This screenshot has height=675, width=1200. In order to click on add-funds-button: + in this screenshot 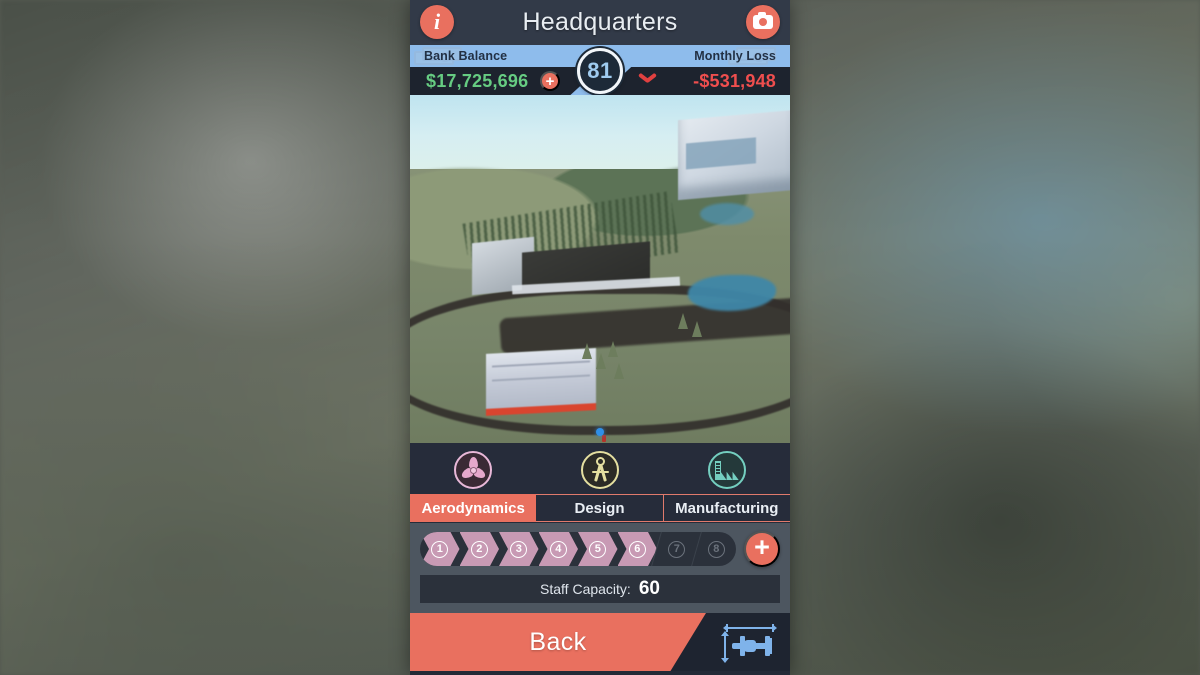, I will do `click(550, 81)`.